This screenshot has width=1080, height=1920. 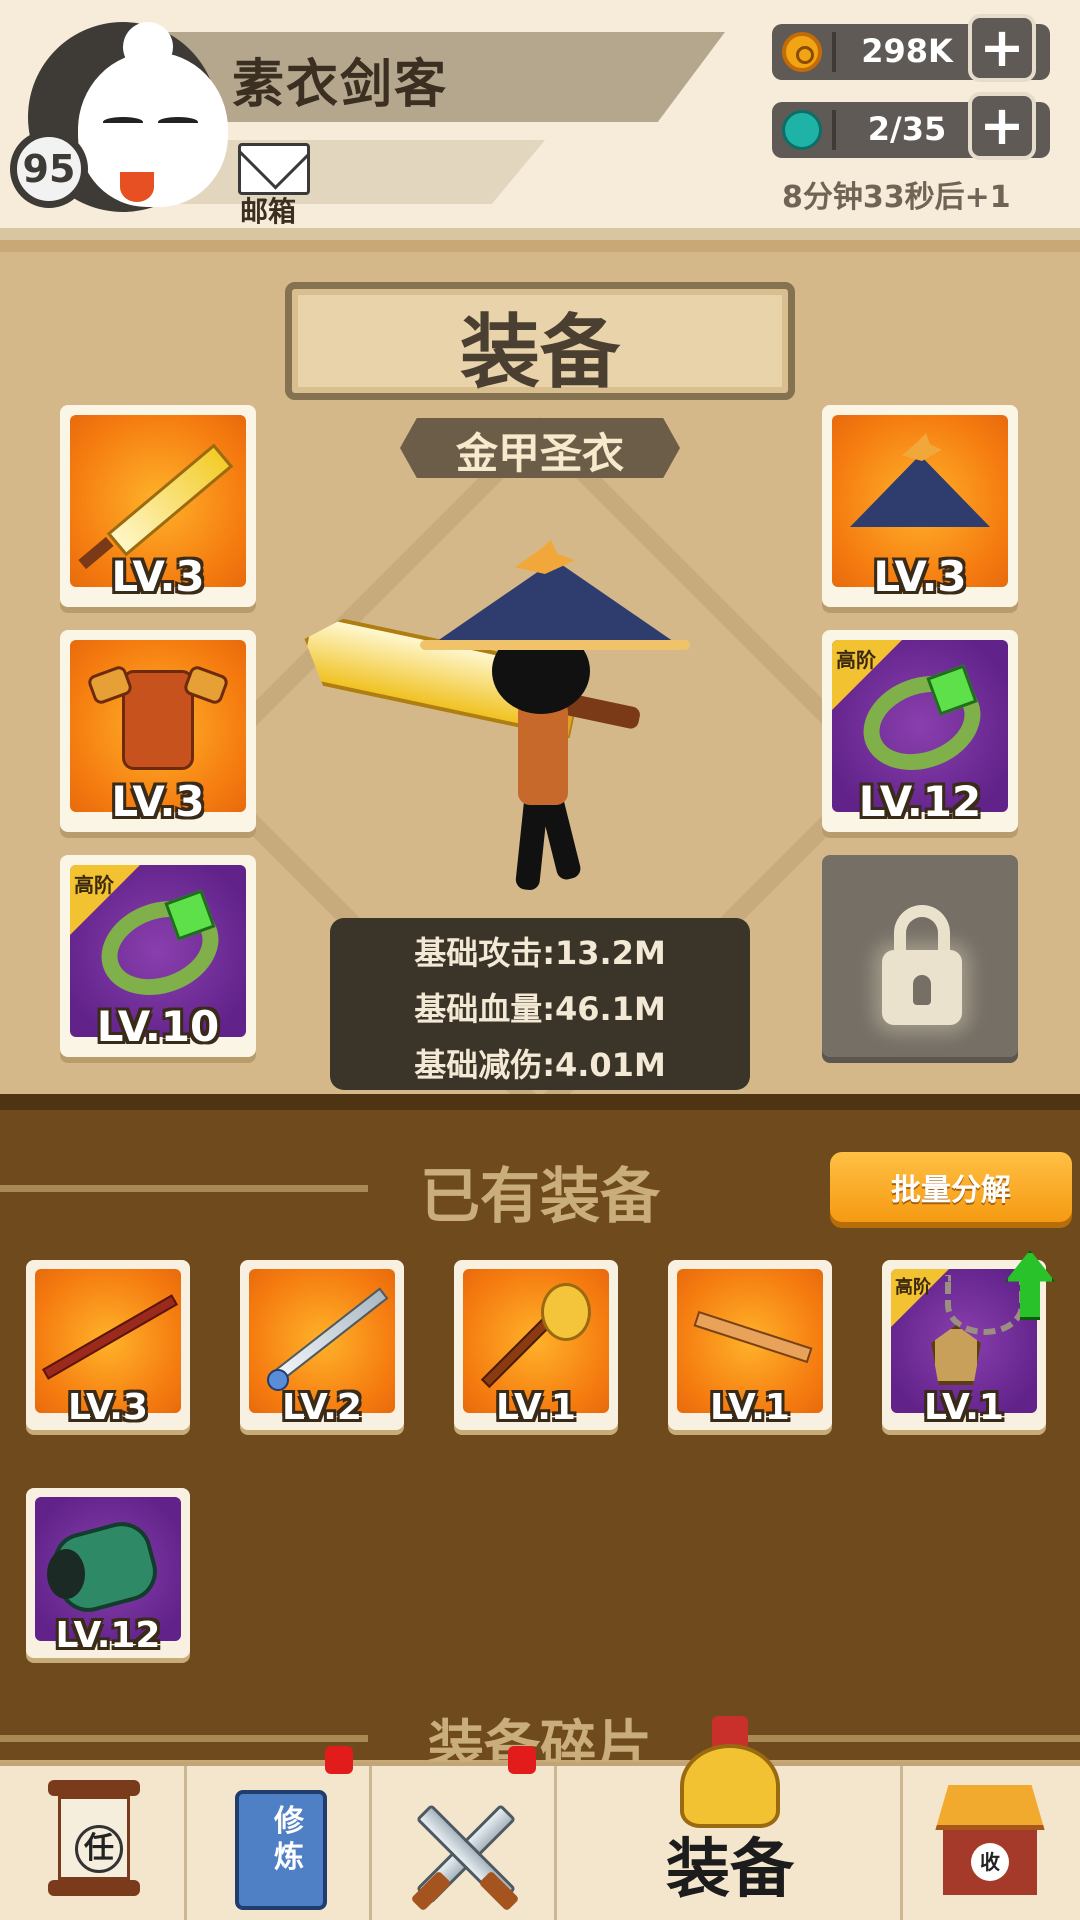 What do you see at coordinates (990, 1842) in the screenshot?
I see `shop-icon: 收` at bounding box center [990, 1842].